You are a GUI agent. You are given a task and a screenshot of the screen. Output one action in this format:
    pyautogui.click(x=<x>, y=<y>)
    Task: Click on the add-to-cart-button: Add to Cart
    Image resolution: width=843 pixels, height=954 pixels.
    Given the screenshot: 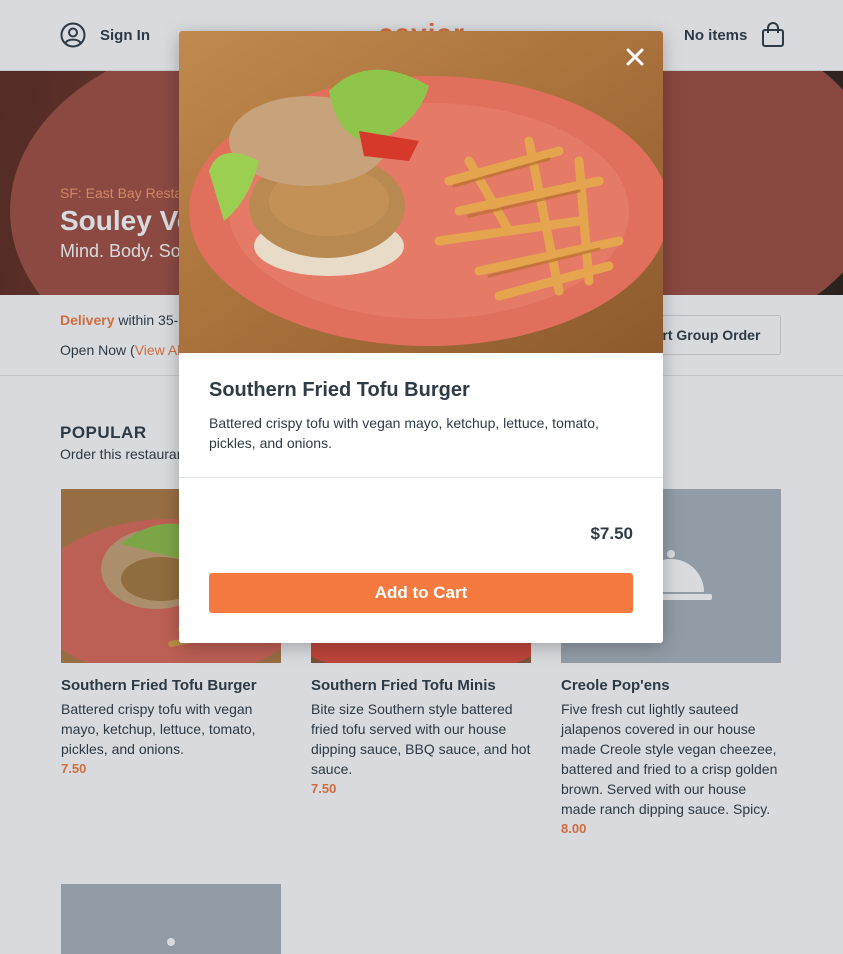 What is the action you would take?
    pyautogui.click(x=421, y=593)
    